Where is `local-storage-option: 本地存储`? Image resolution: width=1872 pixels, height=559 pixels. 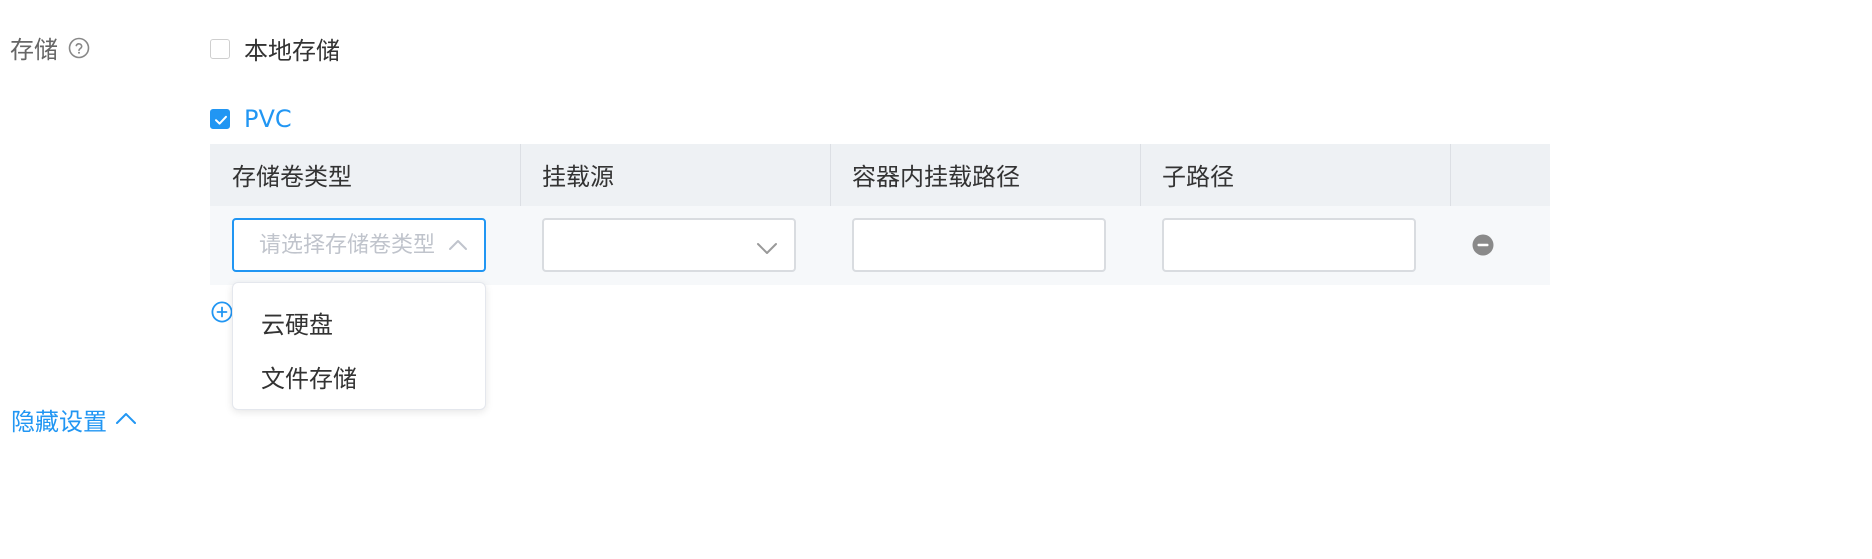
local-storage-option: 本地存储 is located at coordinates (275, 48).